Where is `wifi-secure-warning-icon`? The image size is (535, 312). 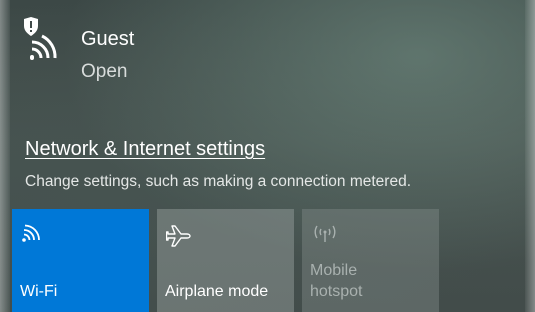 wifi-secure-warning-icon is located at coordinates (40, 38).